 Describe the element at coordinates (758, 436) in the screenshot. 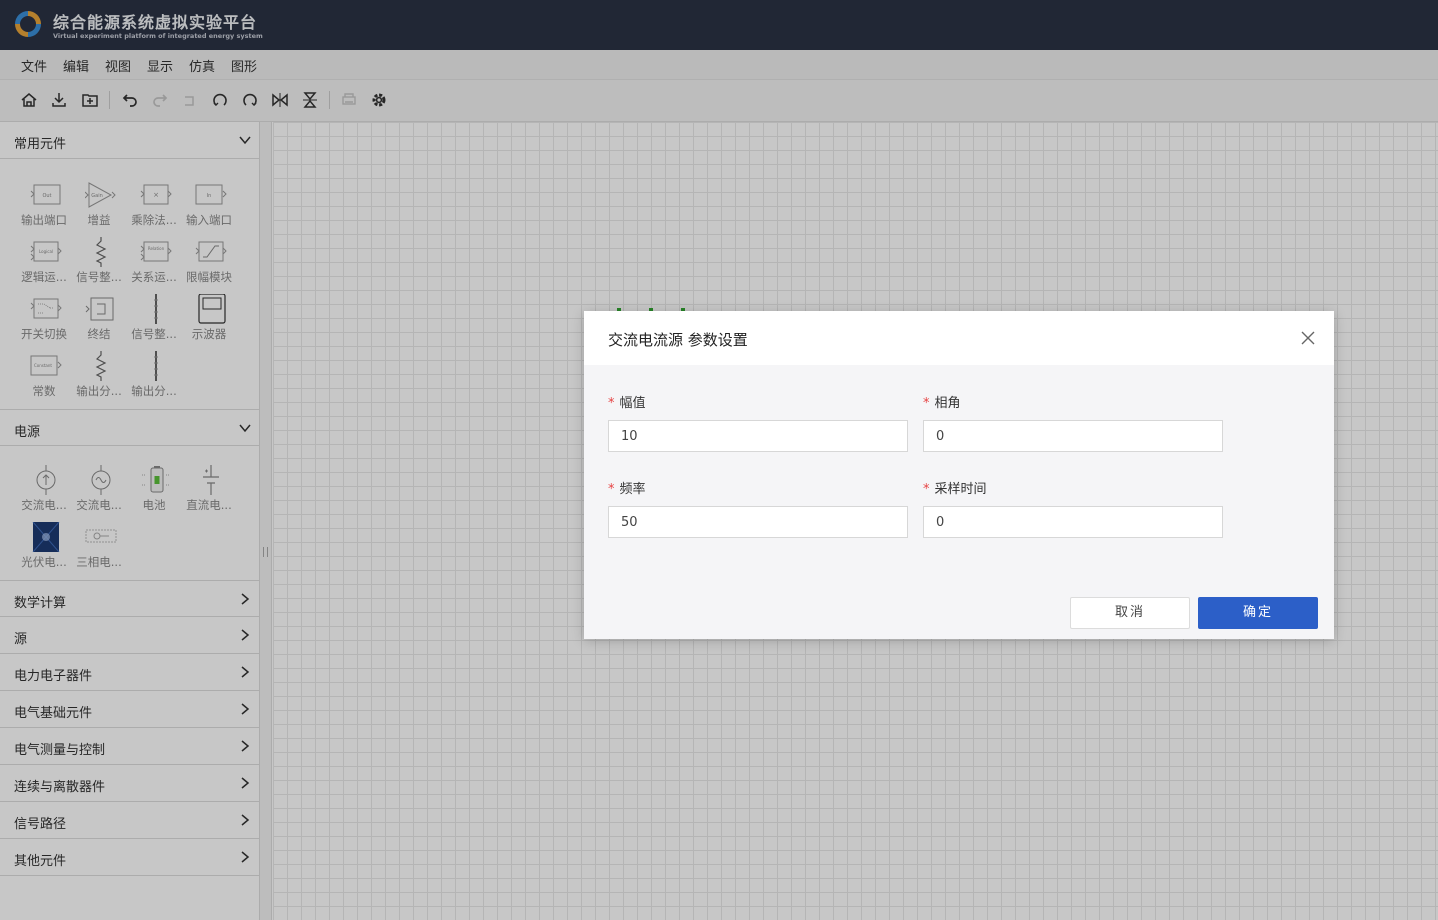

I see `amplitude-input` at that location.